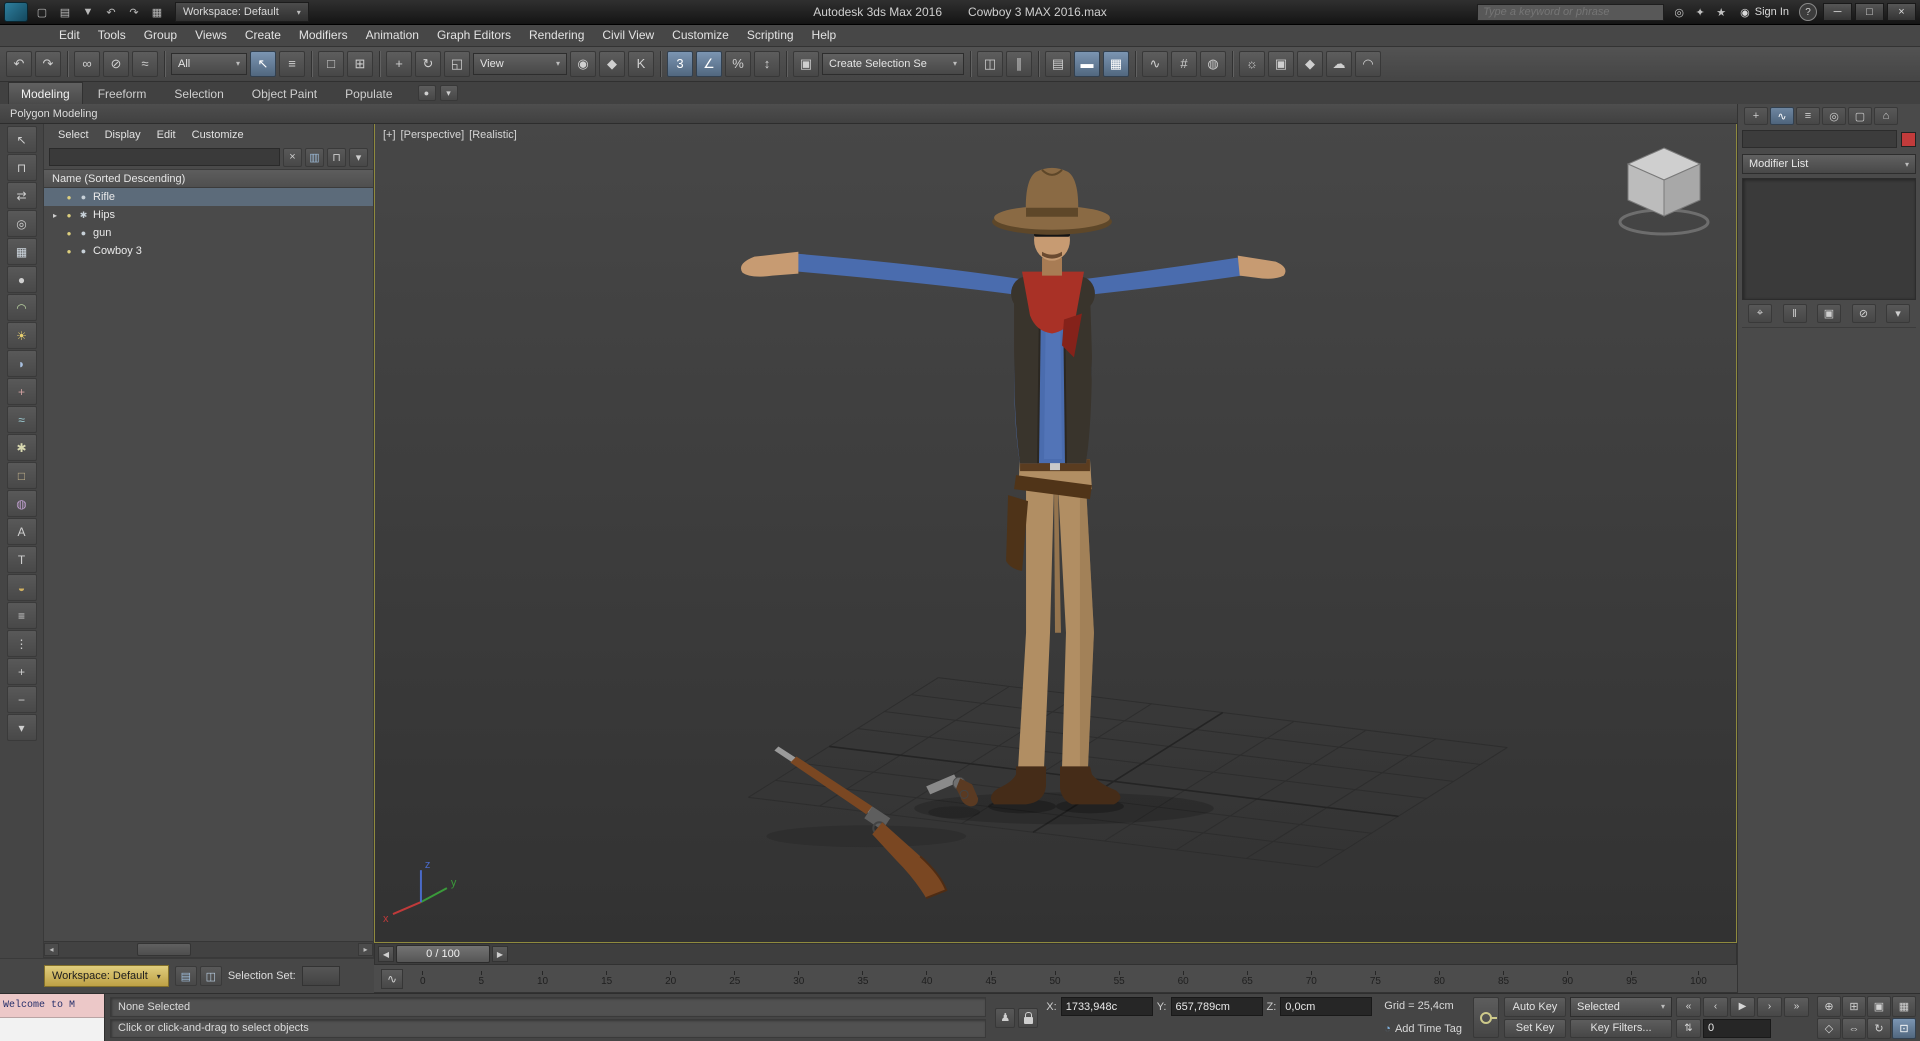 The height and width of the screenshot is (1041, 1920). Describe the element at coordinates (48, 63) in the screenshot. I see `redo-icon: ↷` at that location.